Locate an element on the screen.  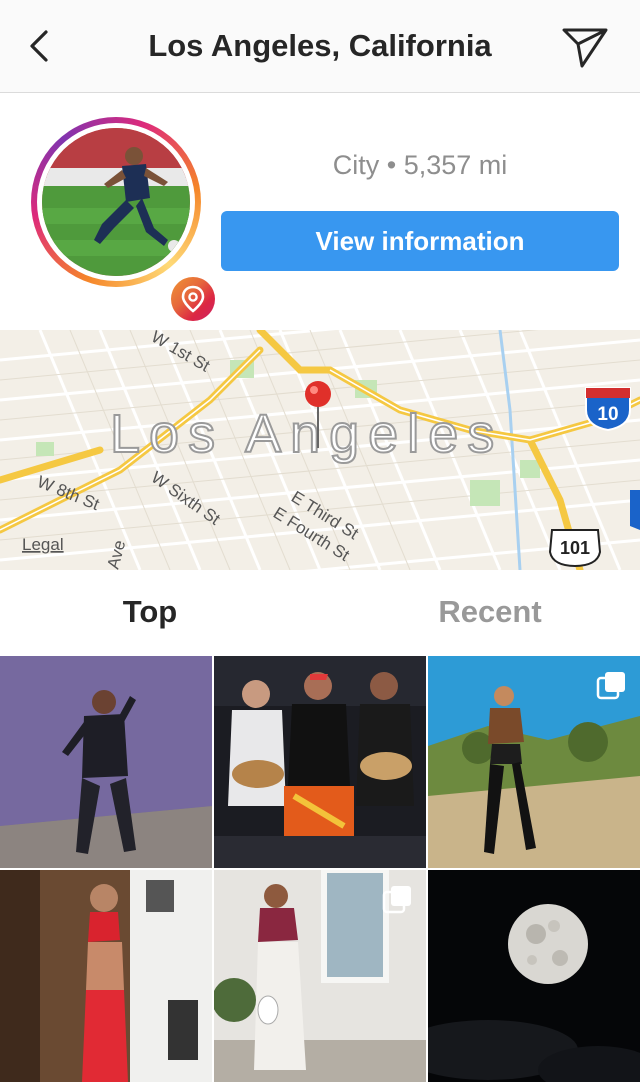
avatar is located at coordinates (125, 221).